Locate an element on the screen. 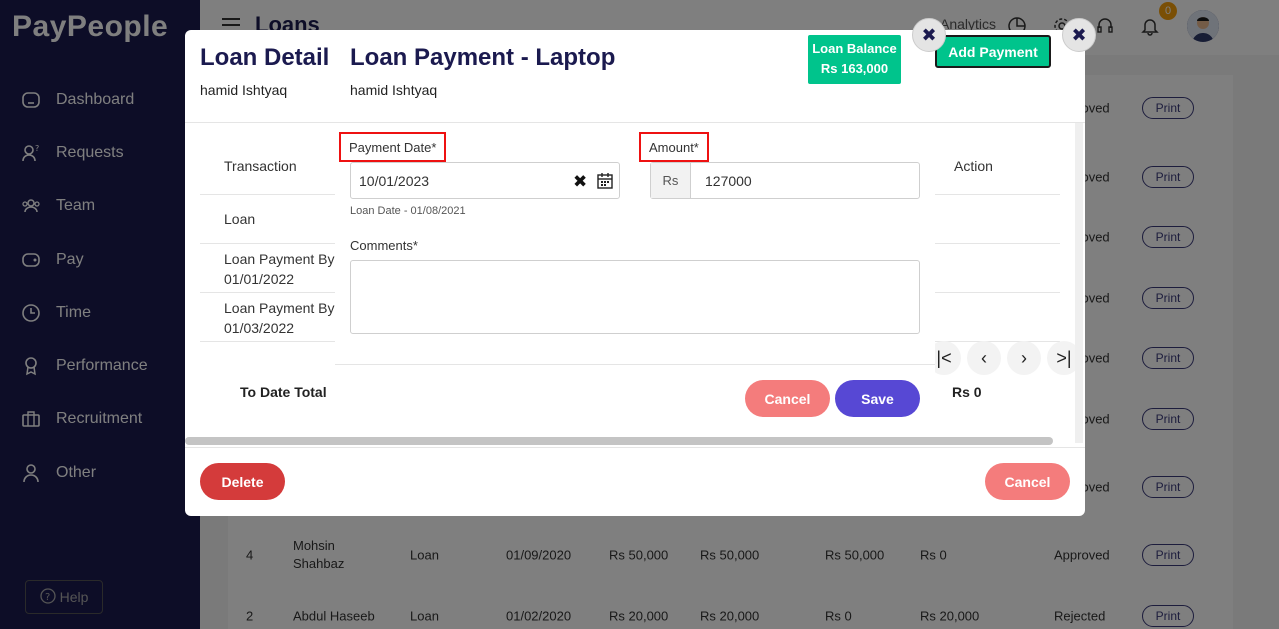 This screenshot has height=629, width=1279. transaction-row: Loan Payment By 01/01/2022 is located at coordinates (279, 269).